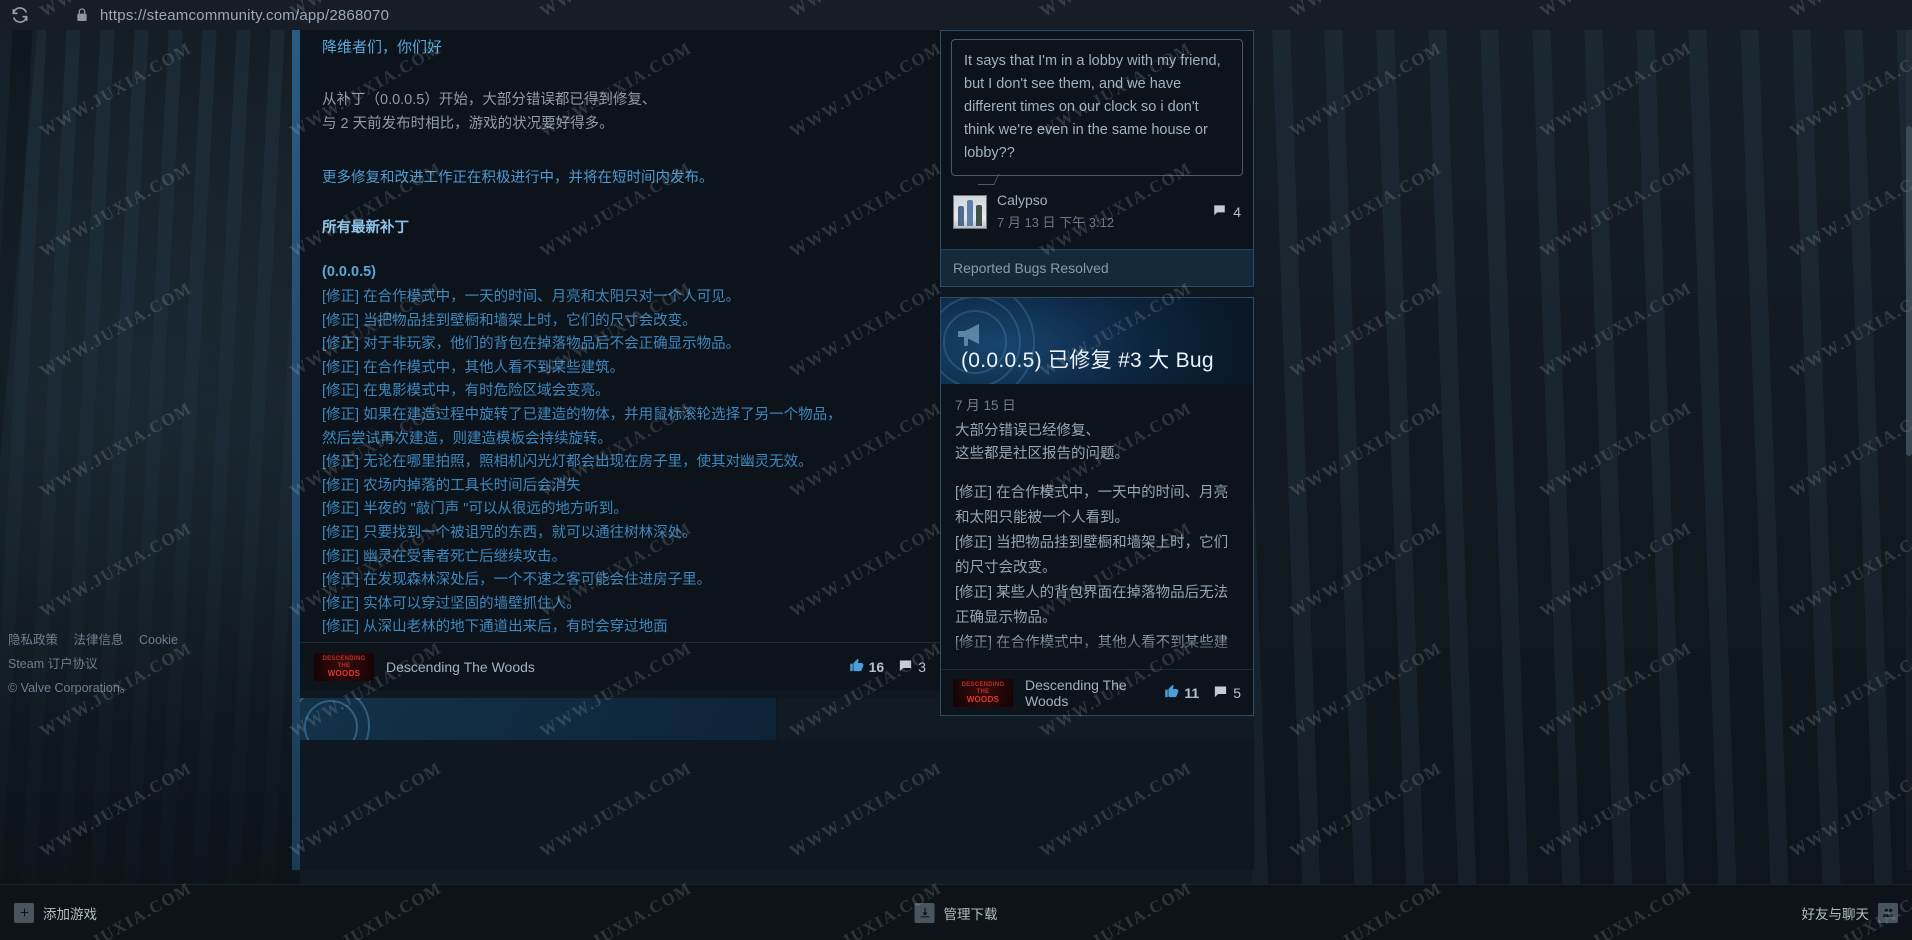  I want to click on reply-count-value: 4, so click(1237, 211).